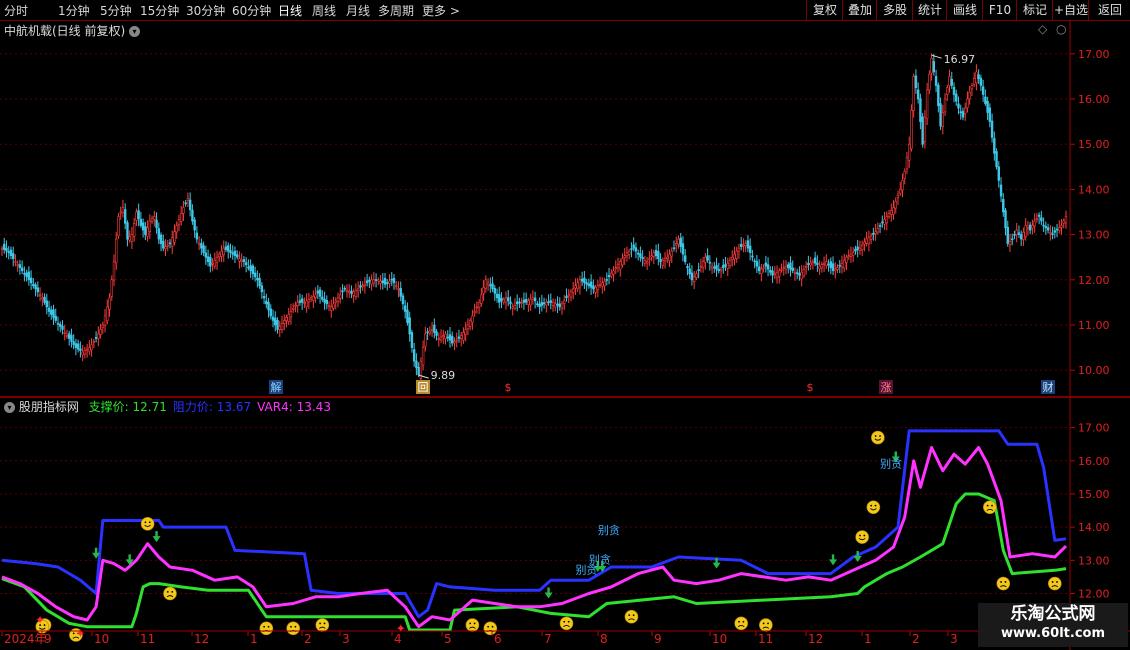  Describe the element at coordinates (1070, 10) in the screenshot. I see `toolbar-button-7: +自选` at that location.